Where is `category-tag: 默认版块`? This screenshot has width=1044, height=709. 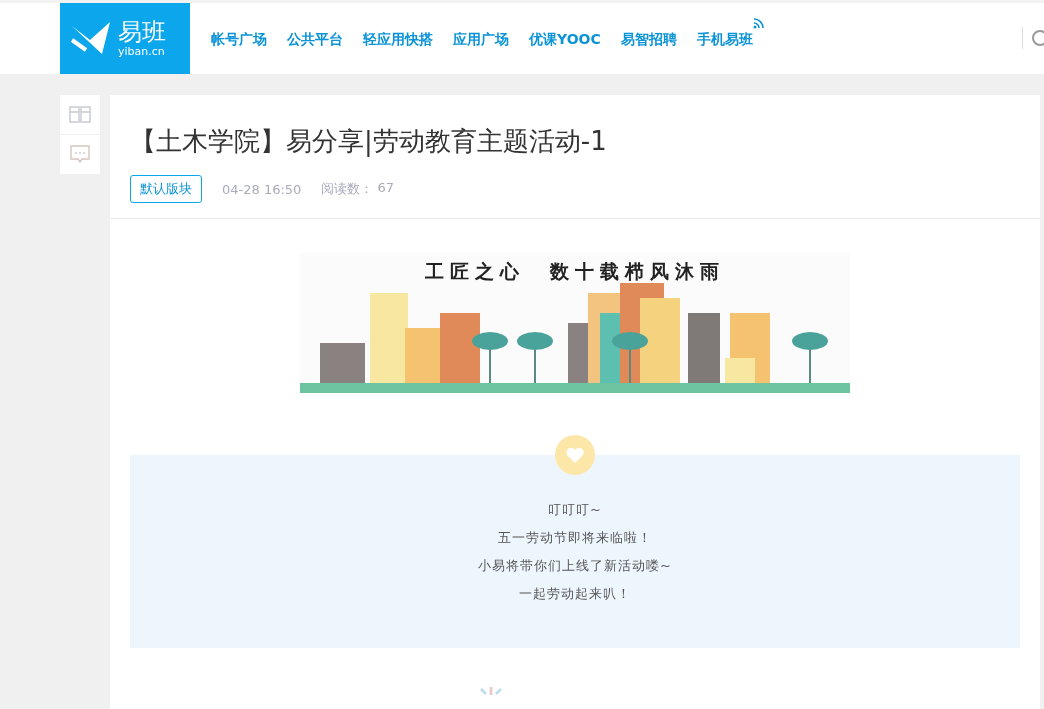 category-tag: 默认版块 is located at coordinates (166, 189).